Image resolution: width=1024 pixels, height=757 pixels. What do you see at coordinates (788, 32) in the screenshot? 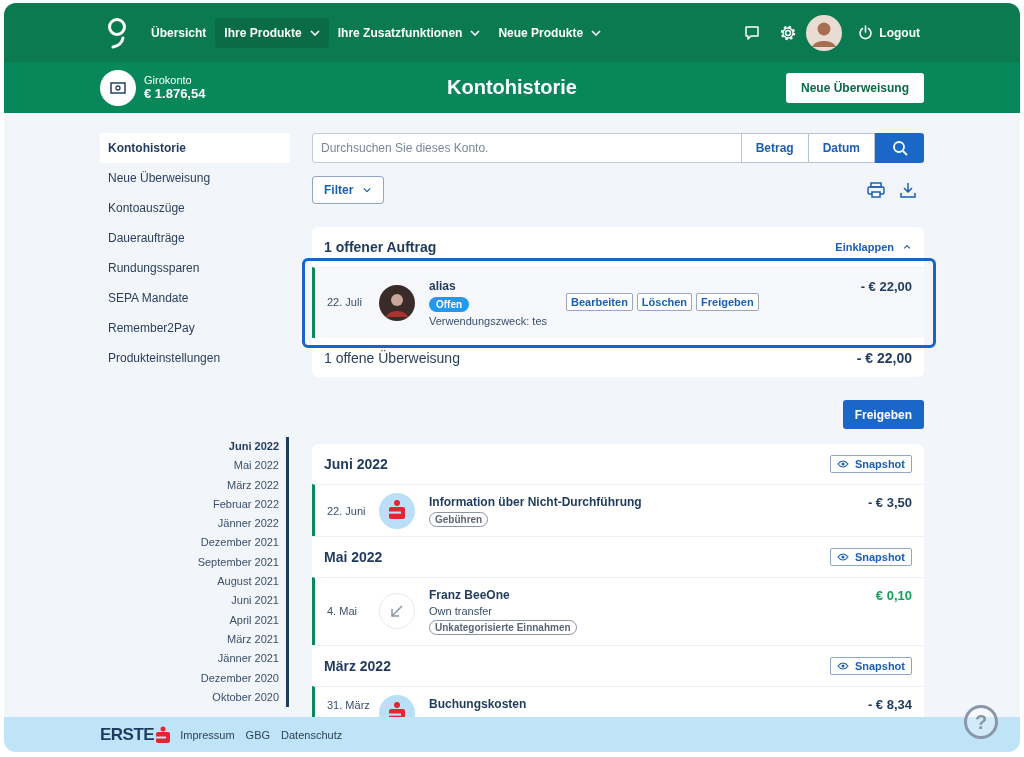
I see `settings-icon` at bounding box center [788, 32].